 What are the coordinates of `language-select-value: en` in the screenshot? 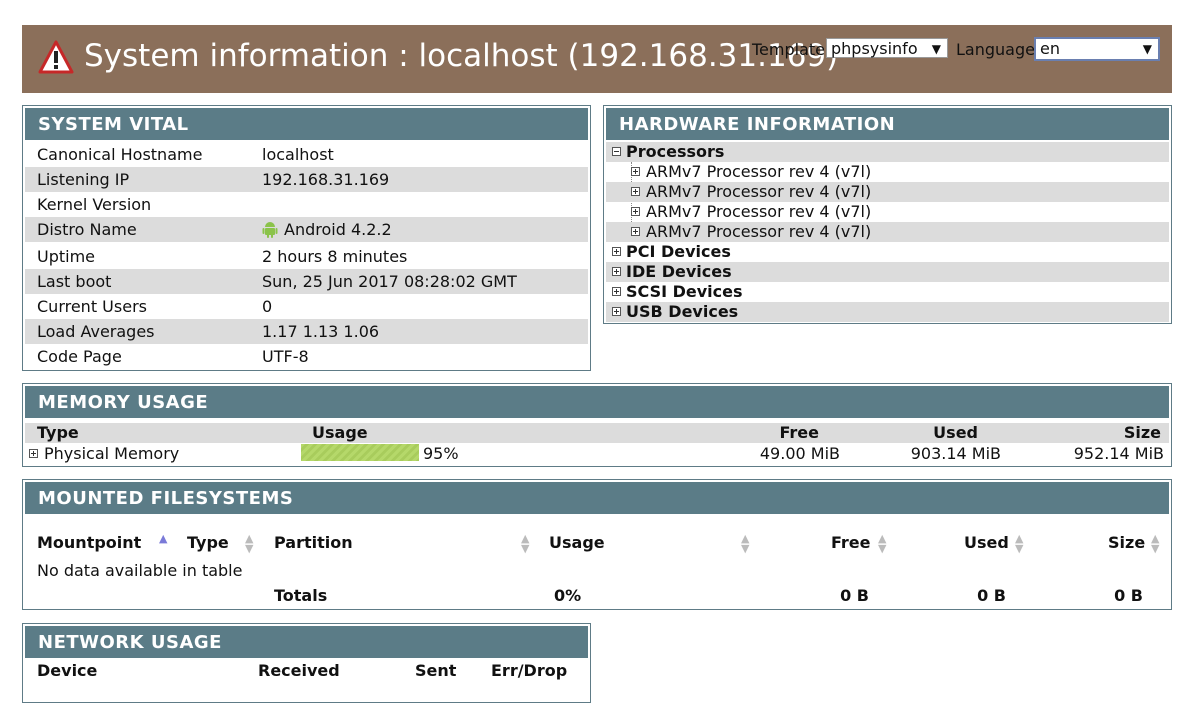 It's located at (1050, 48).